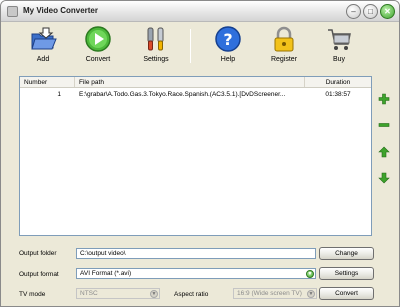 Image resolution: width=400 pixels, height=307 pixels. Describe the element at coordinates (190, 82) in the screenshot. I see `column-header-path: File path` at that location.